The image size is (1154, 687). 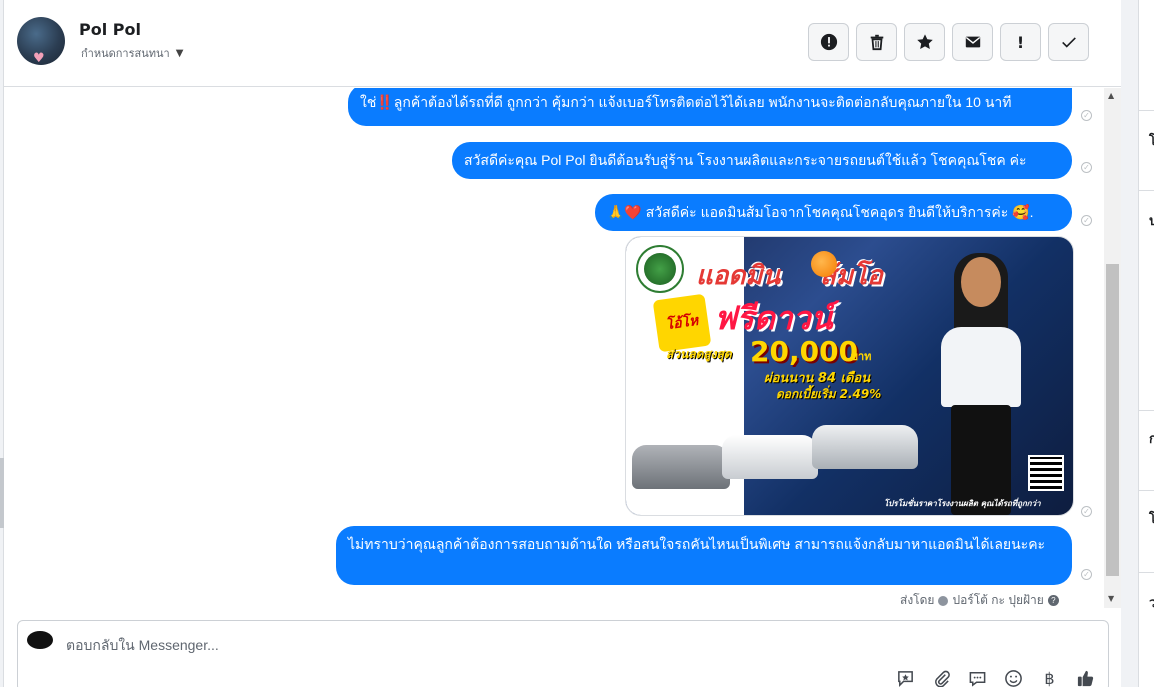 What do you see at coordinates (917, 600) in the screenshot?
I see `sent-by-label: ส่งโดย` at bounding box center [917, 600].